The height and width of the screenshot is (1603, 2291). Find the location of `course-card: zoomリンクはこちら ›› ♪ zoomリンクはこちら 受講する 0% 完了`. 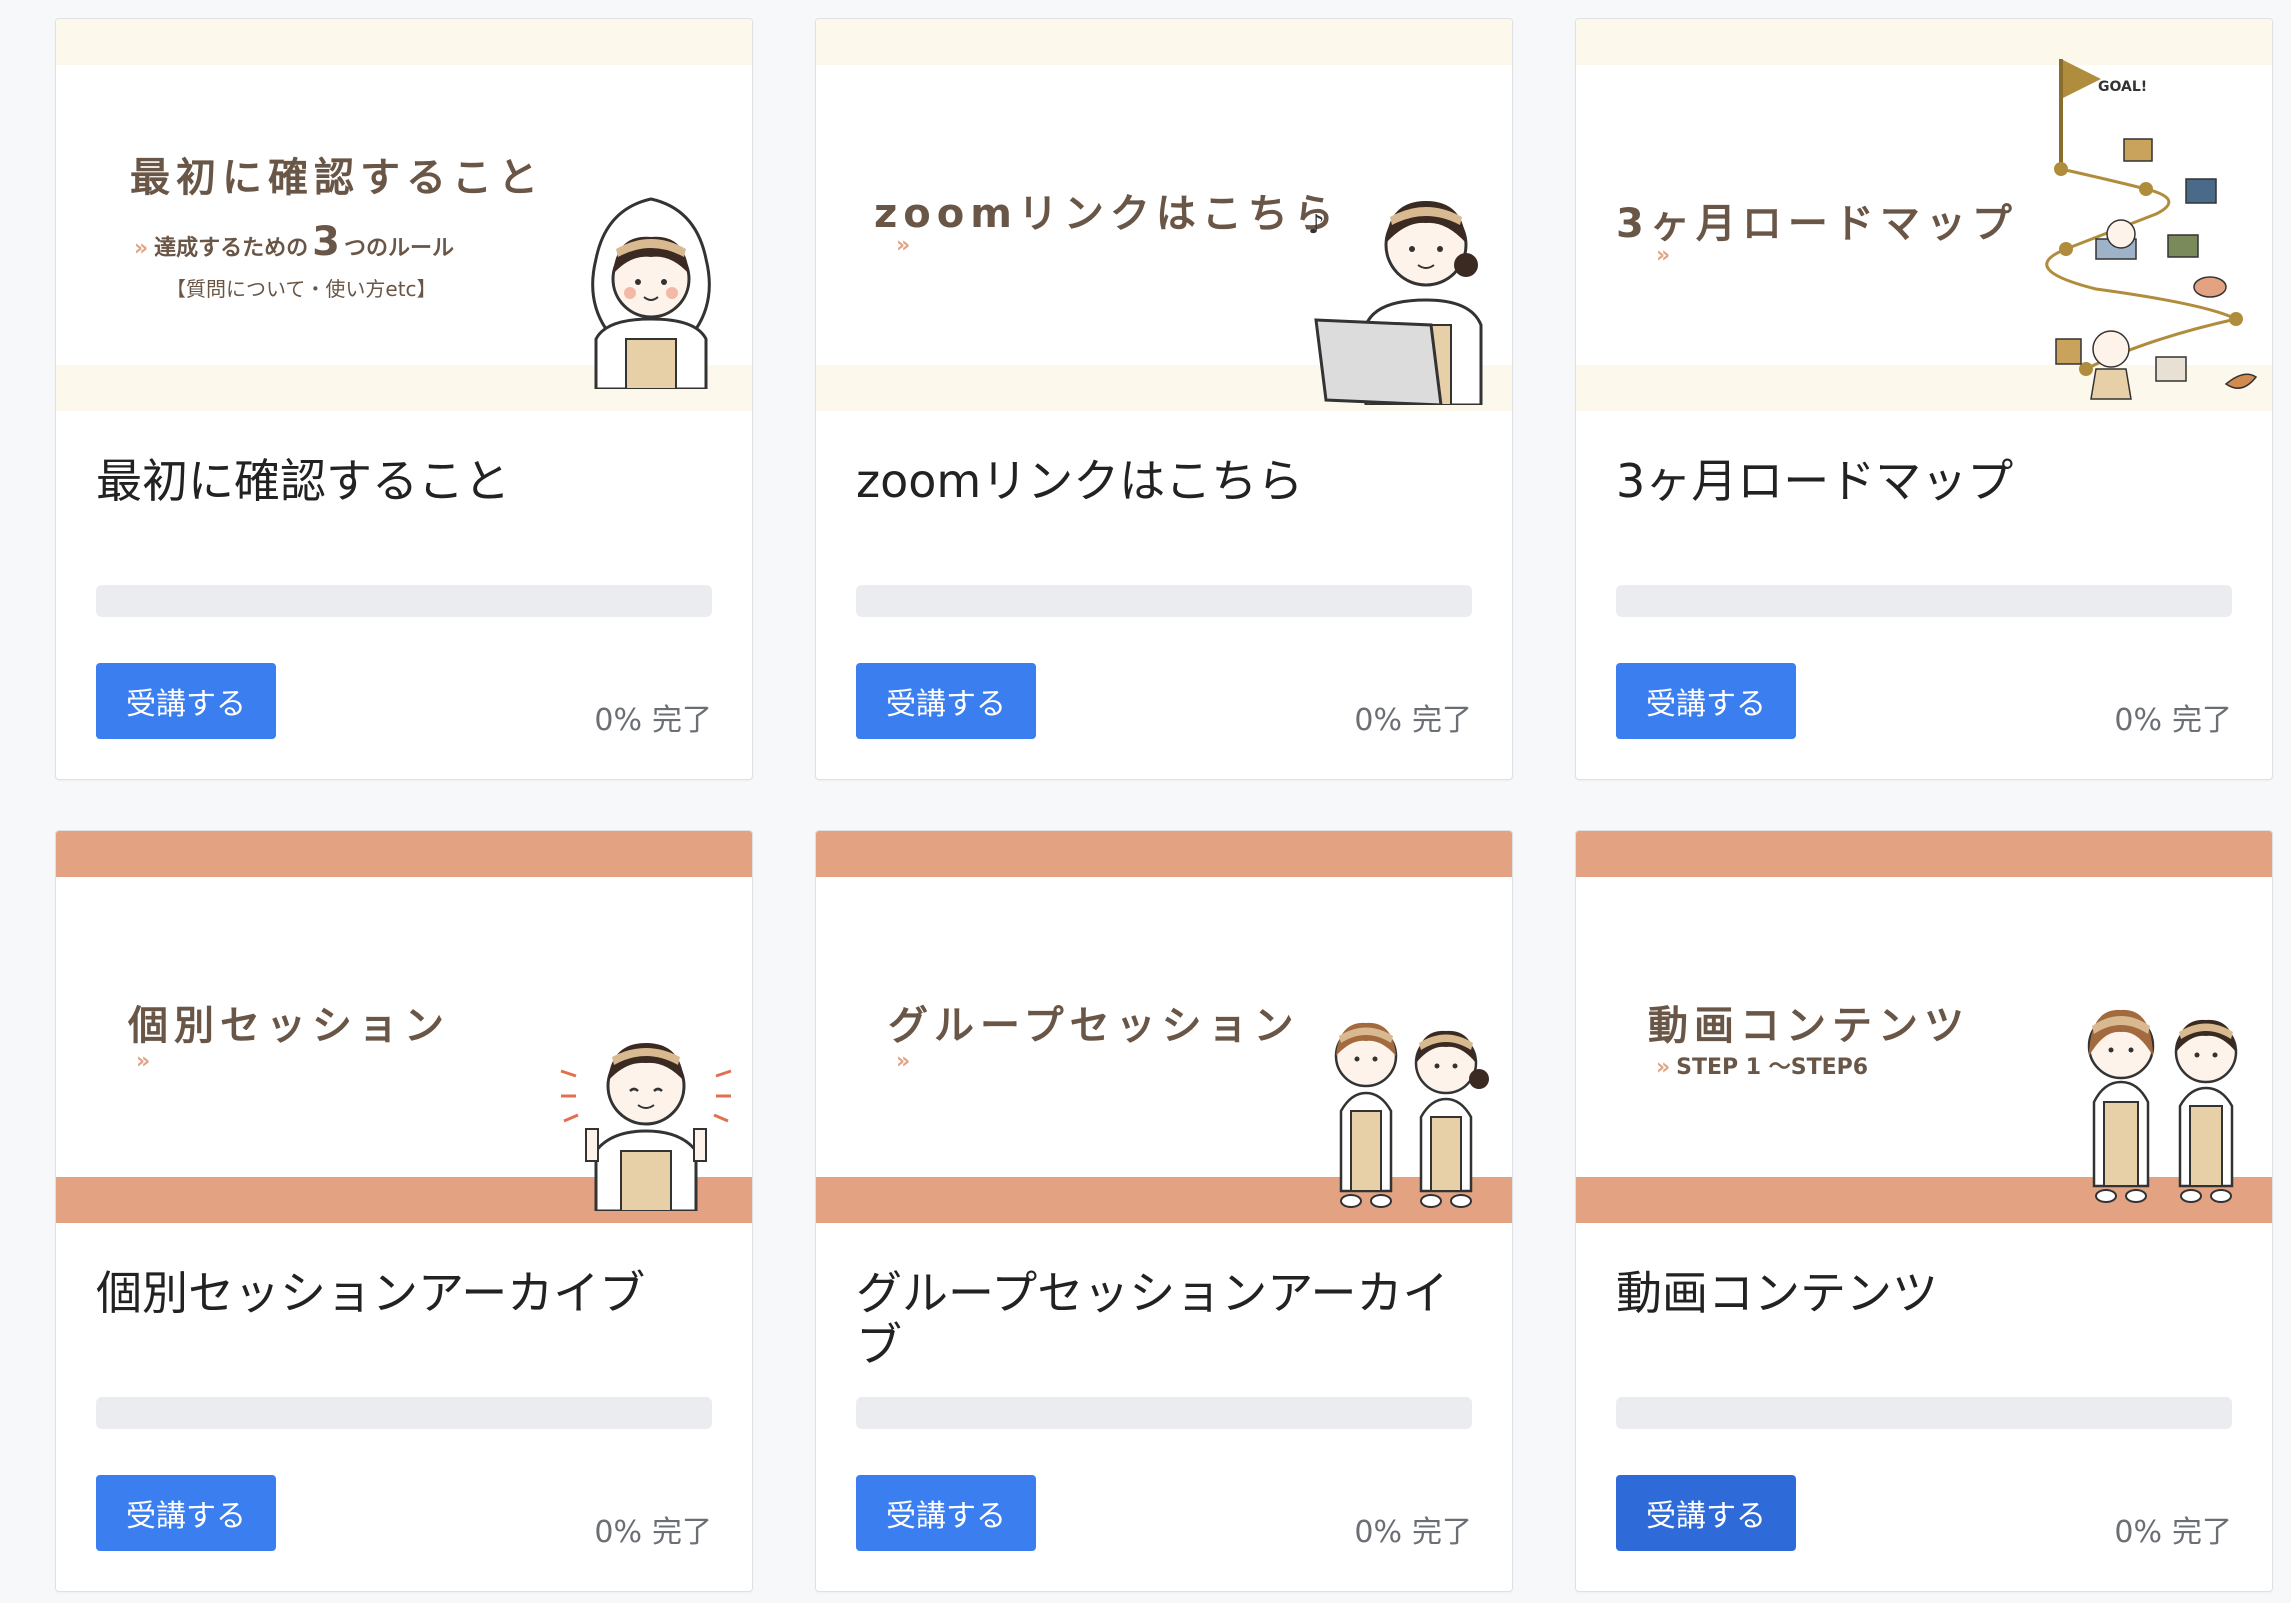

course-card: zoomリンクはこちら ›› ♪ zoomリンクはこちら 受講する 0% 完了 is located at coordinates (1164, 399).